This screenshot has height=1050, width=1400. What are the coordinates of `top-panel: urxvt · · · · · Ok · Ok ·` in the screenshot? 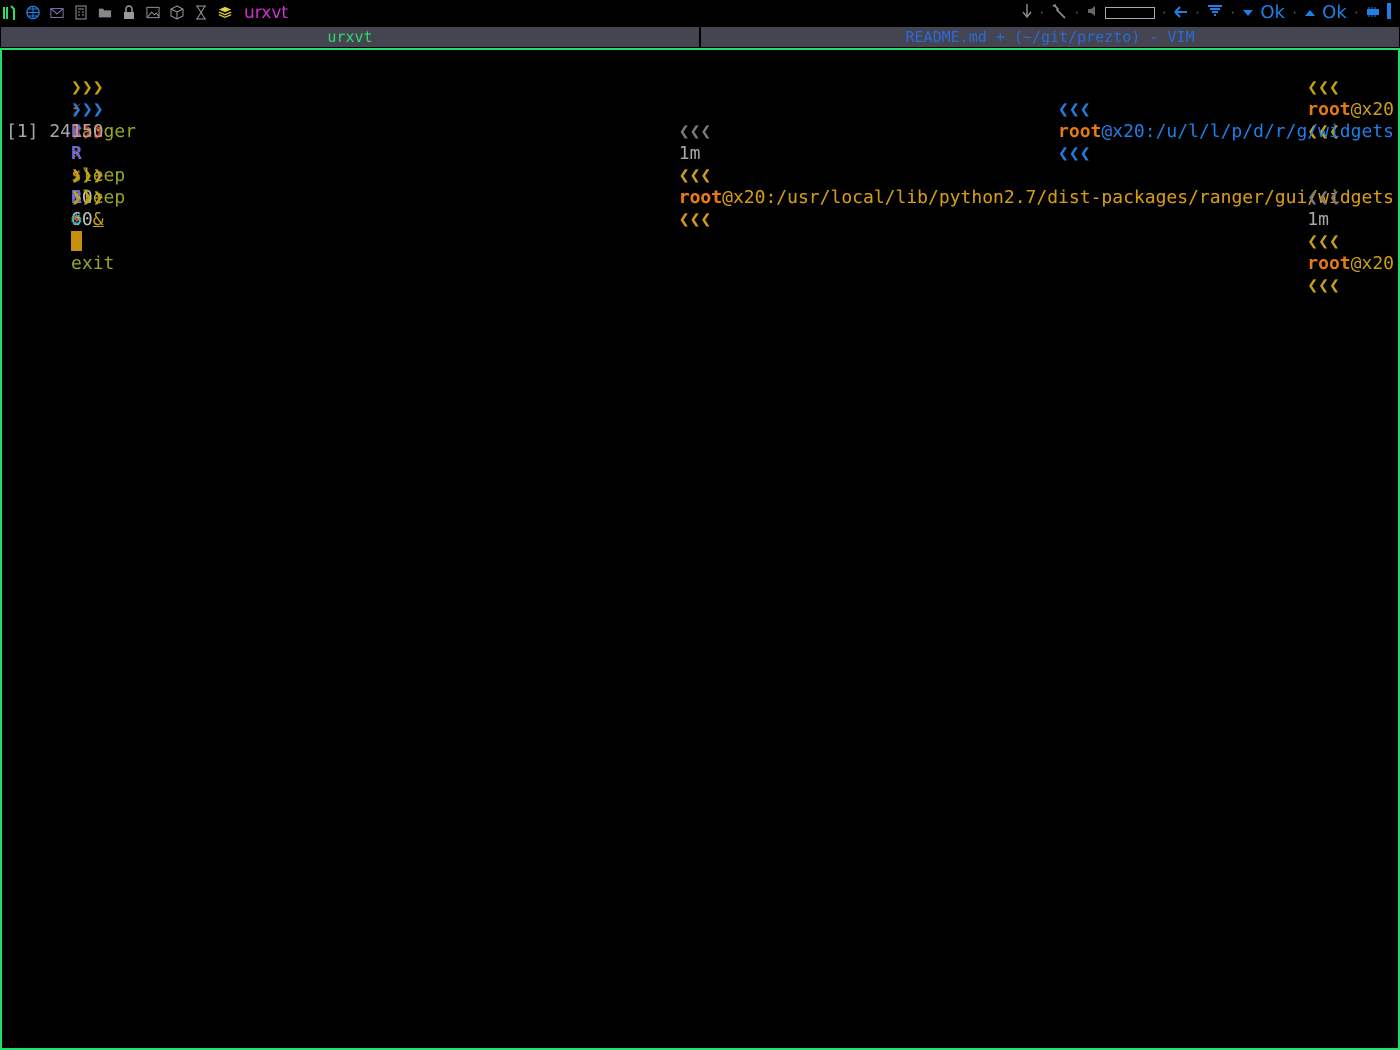 It's located at (700, 12).